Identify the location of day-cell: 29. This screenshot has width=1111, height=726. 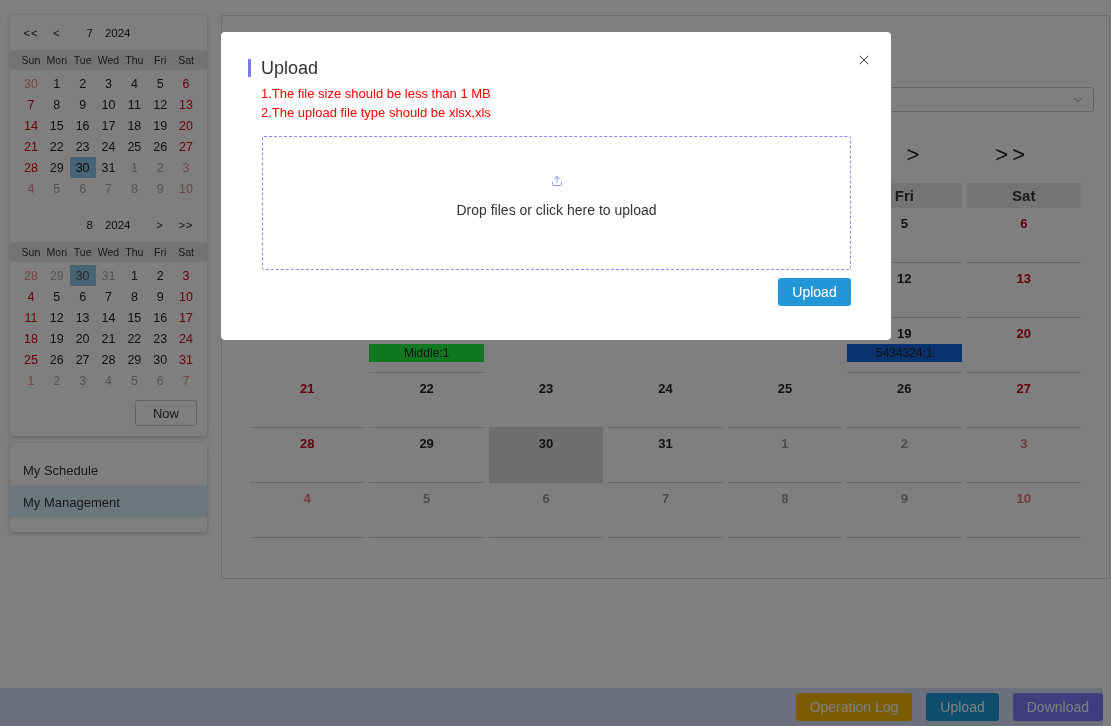
(426, 455).